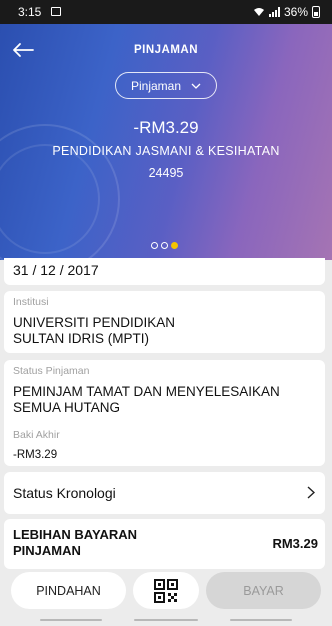  What do you see at coordinates (164, 493) in the screenshot?
I see `status-chronology-row: Status Kronologi` at bounding box center [164, 493].